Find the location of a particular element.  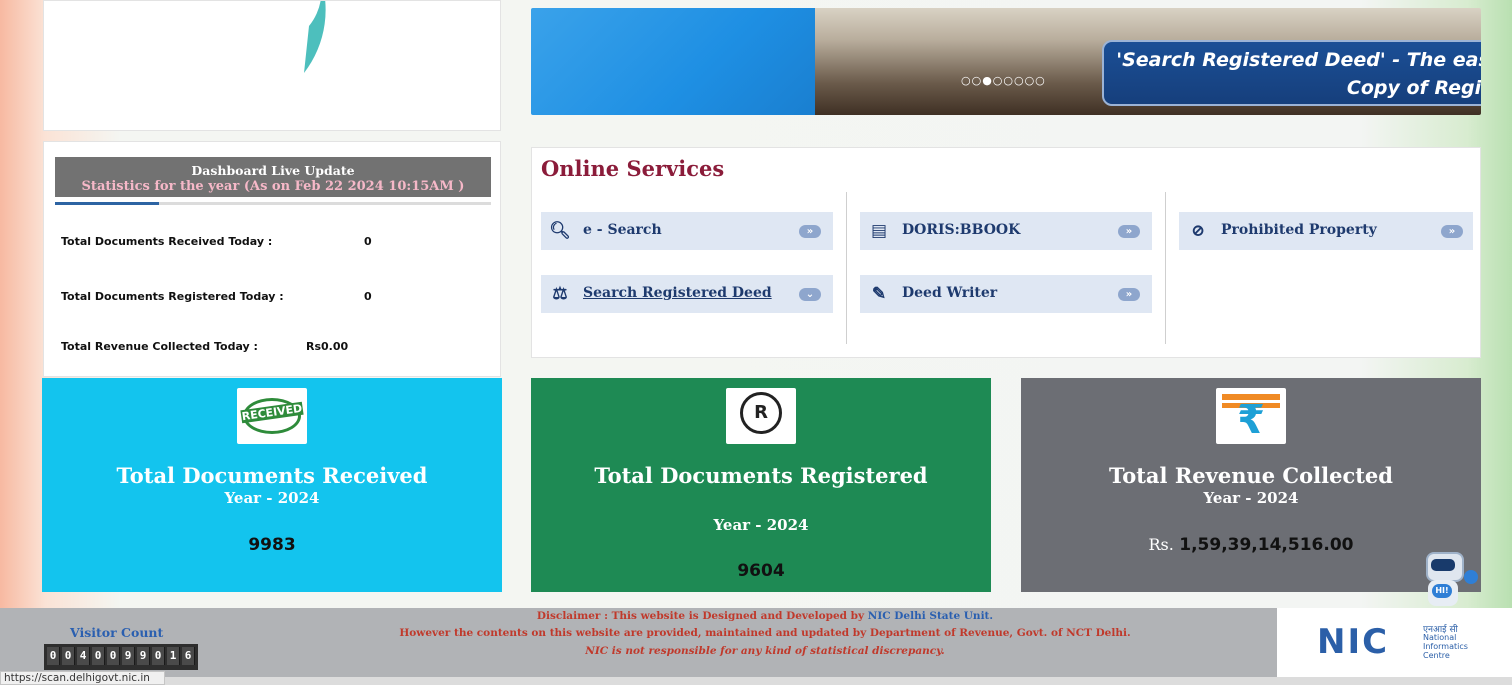

card-value: 9983 is located at coordinates (272, 545).